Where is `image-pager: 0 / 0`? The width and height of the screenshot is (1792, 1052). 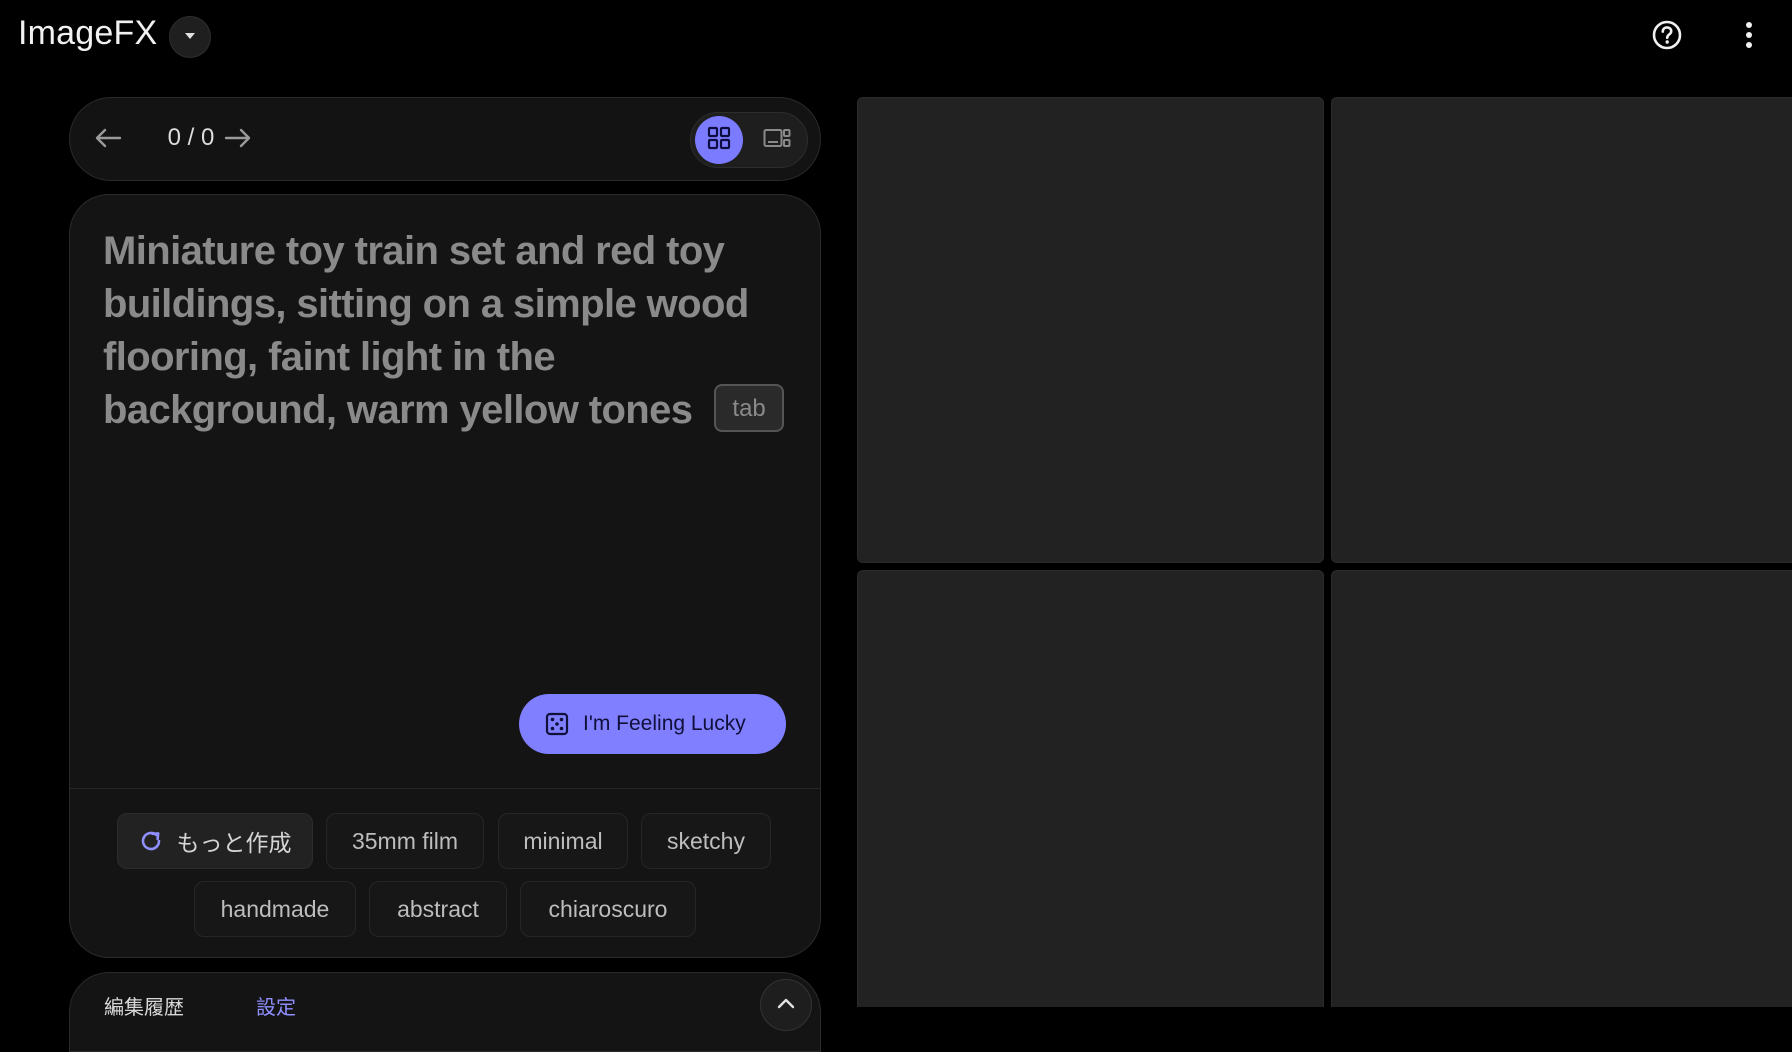 image-pager: 0 / 0 is located at coordinates (445, 139).